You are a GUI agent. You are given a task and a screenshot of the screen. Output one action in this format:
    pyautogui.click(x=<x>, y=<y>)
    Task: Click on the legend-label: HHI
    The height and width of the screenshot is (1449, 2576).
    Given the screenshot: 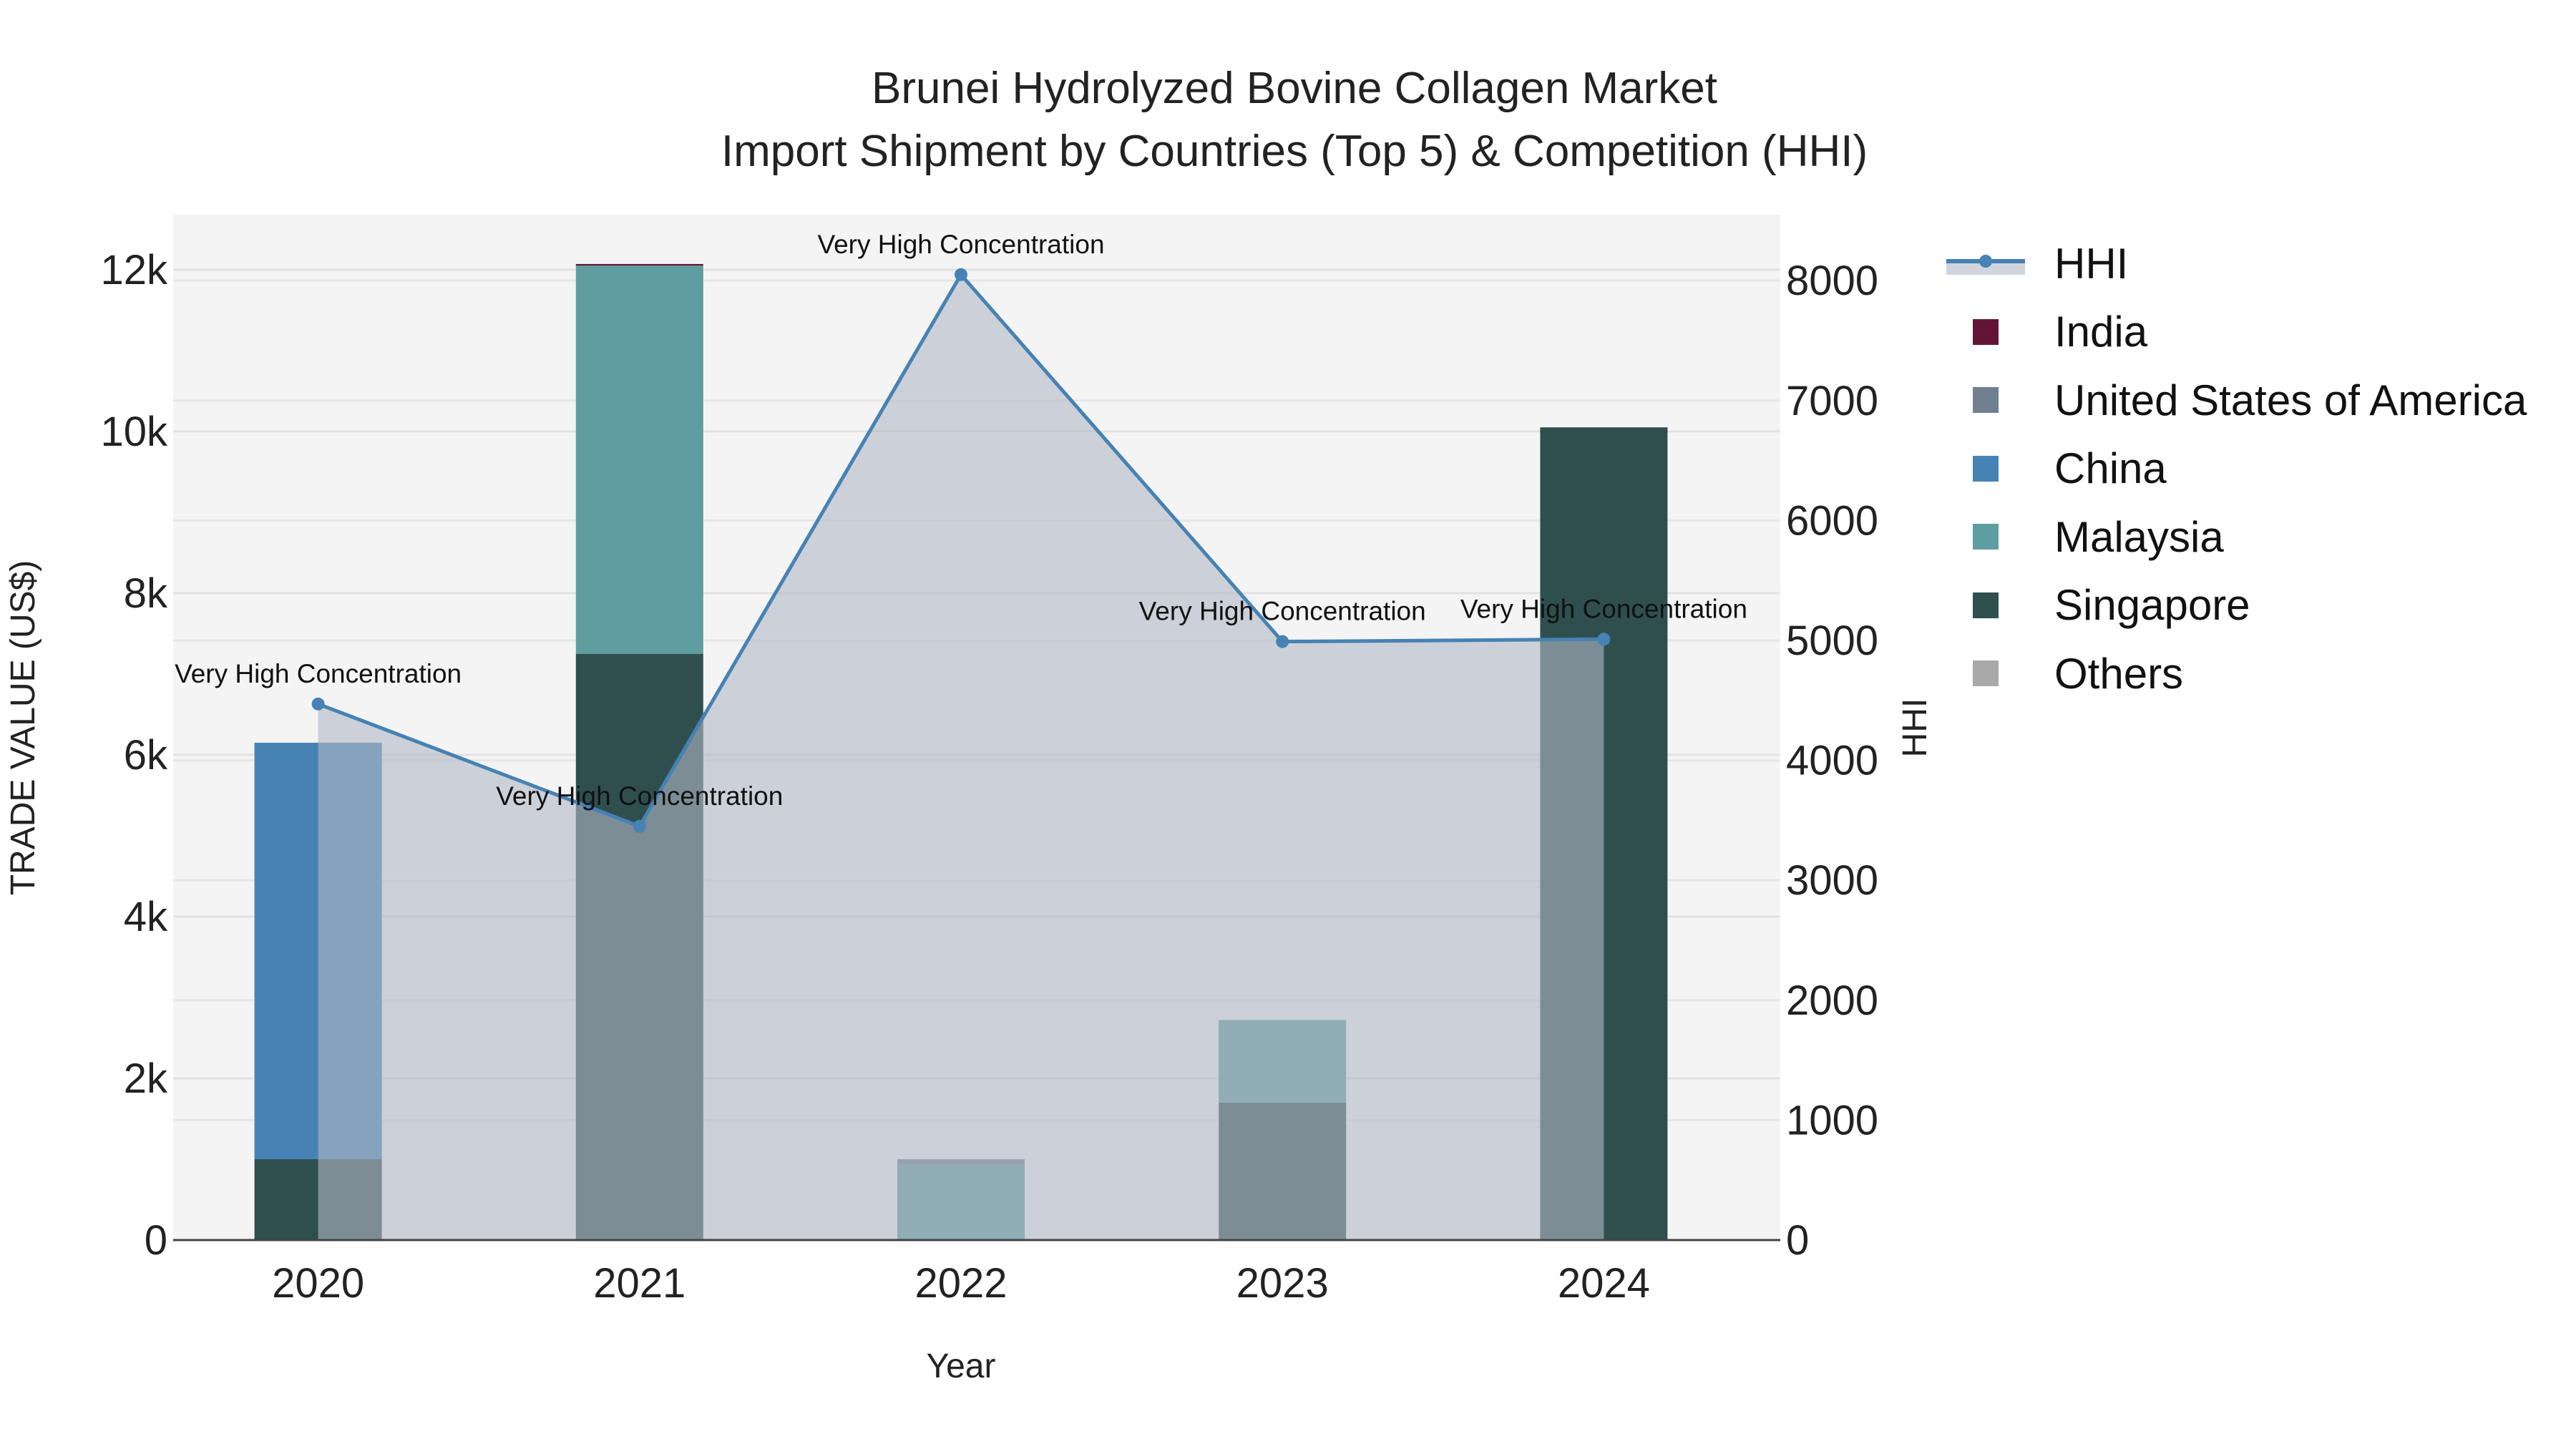 What is the action you would take?
    pyautogui.click(x=2091, y=263)
    